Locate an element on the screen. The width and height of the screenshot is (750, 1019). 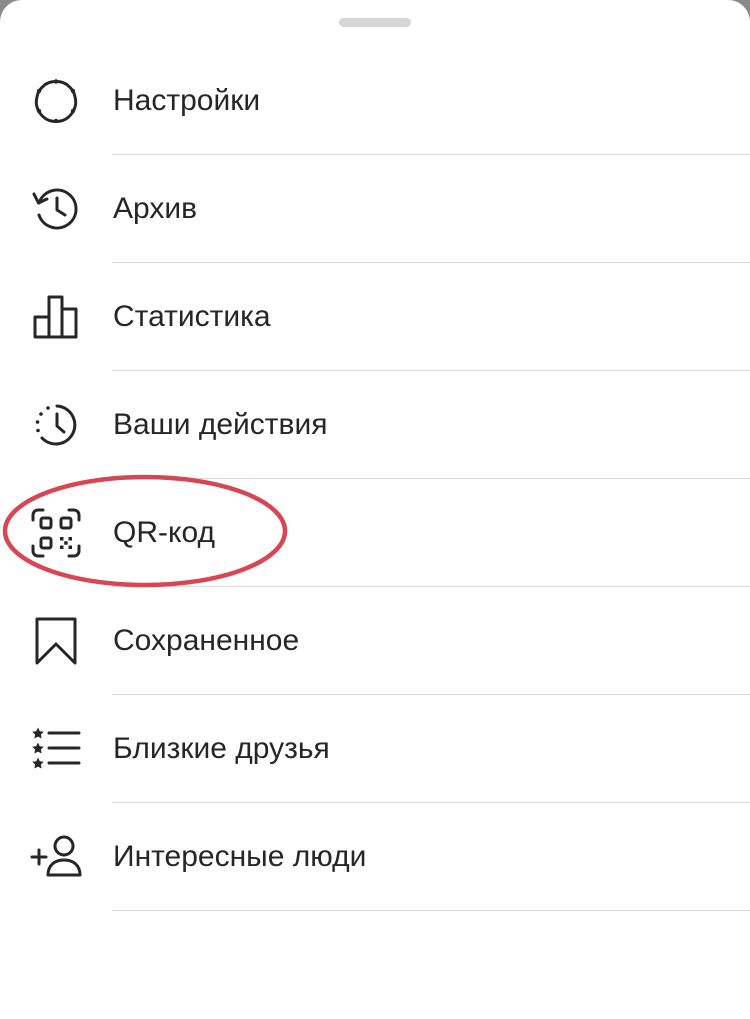
history-icon is located at coordinates (56, 209).